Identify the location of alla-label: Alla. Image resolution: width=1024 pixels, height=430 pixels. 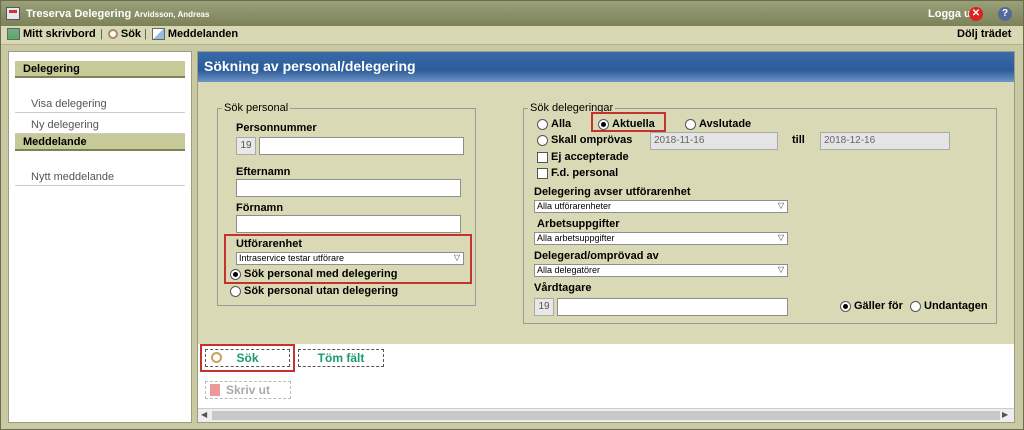
(561, 124).